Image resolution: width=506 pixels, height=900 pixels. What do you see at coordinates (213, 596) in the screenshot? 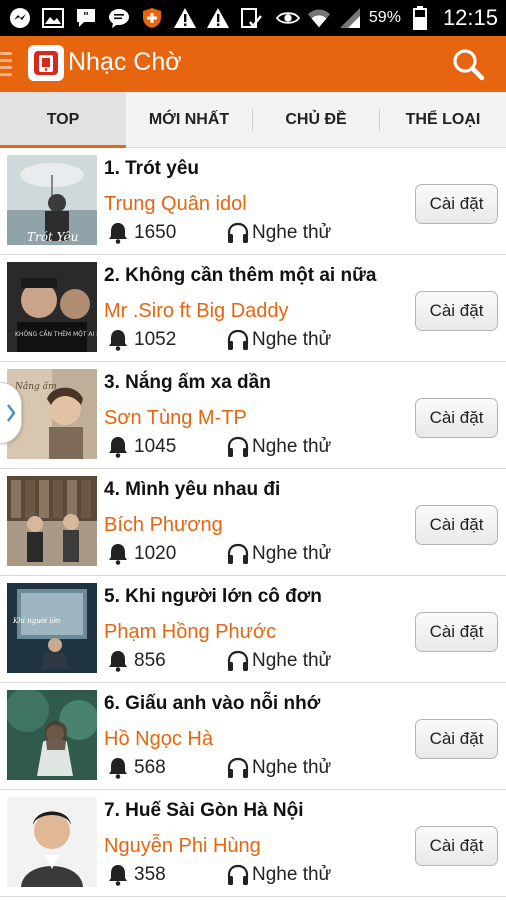
I see `song-title: 5. Khi người lớn cô đơn` at bounding box center [213, 596].